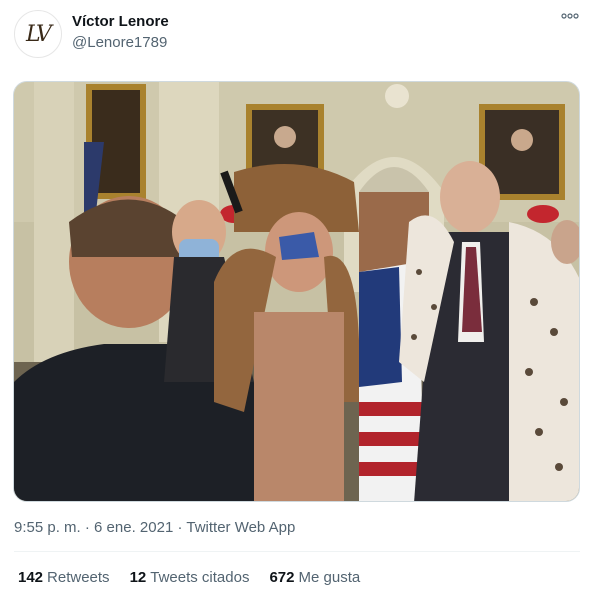 The image size is (596, 596). I want to click on avatar-monogram: LV, so click(39, 34).